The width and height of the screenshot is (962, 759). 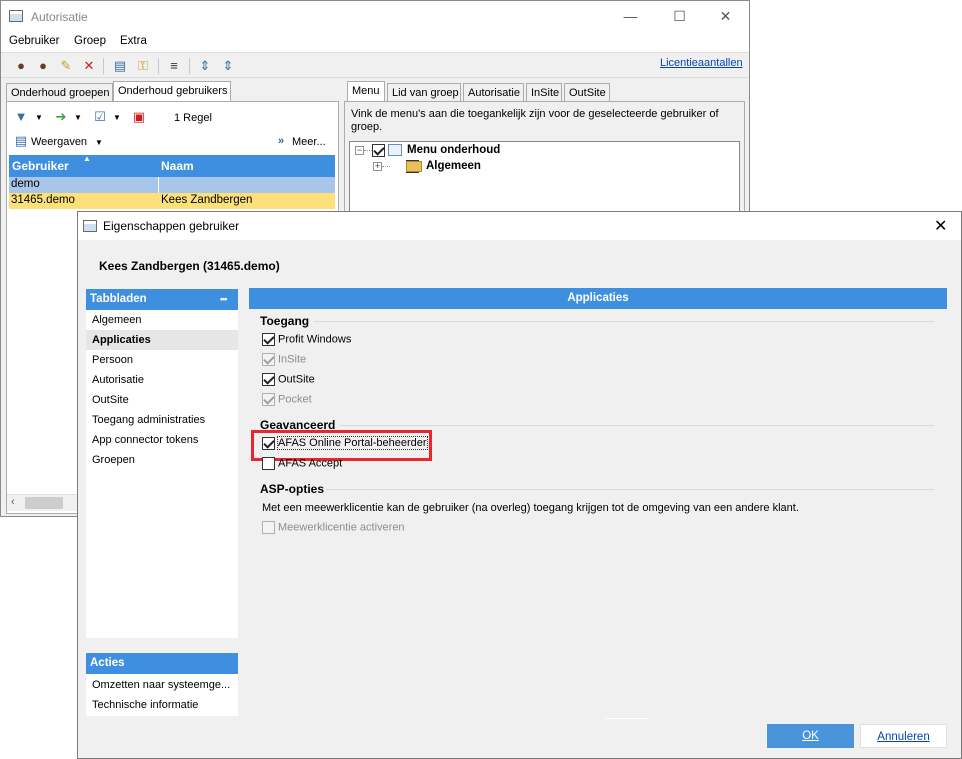 I want to click on checkbox-icon: ☑, so click(x=100, y=117).